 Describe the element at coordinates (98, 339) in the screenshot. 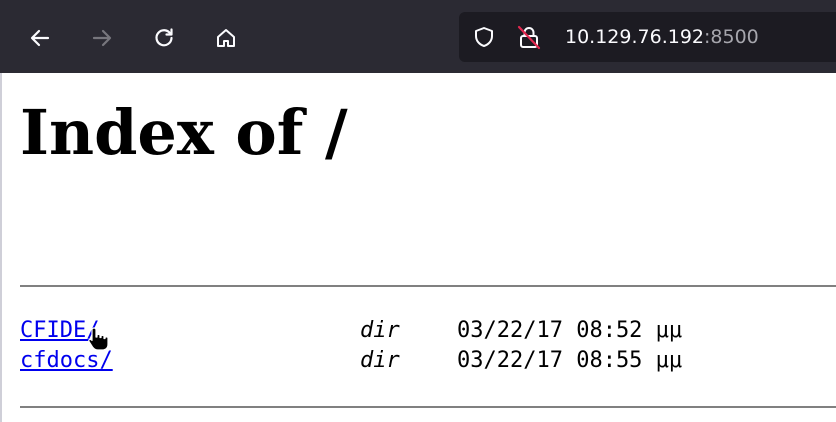

I see `hand-cursor-icon` at that location.